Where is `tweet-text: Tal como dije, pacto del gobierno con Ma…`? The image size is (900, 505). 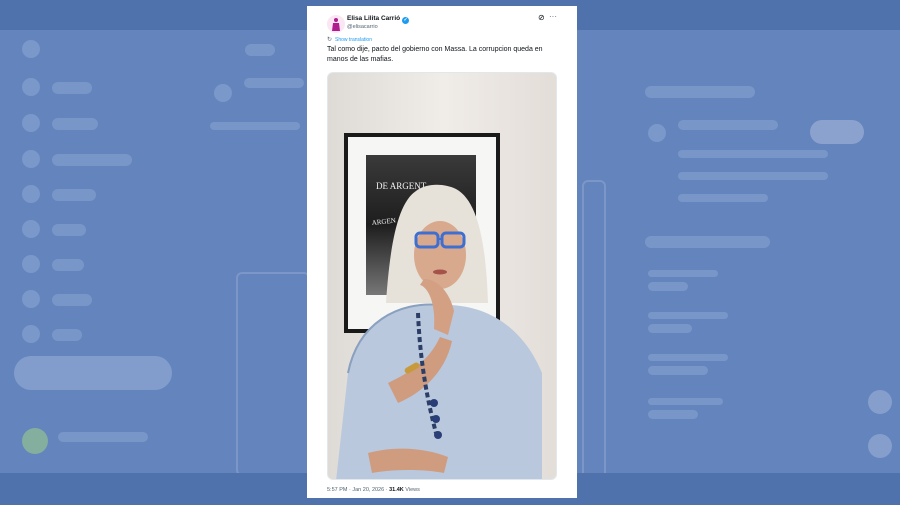 tweet-text: Tal como dije, pacto del gobierno con Ma… is located at coordinates (435, 54).